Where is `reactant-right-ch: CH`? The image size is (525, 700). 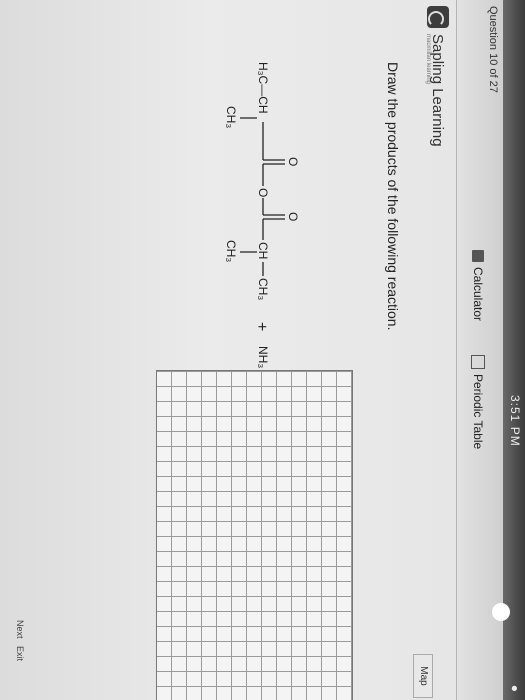 reactant-right-ch: CH is located at coordinates (263, 250).